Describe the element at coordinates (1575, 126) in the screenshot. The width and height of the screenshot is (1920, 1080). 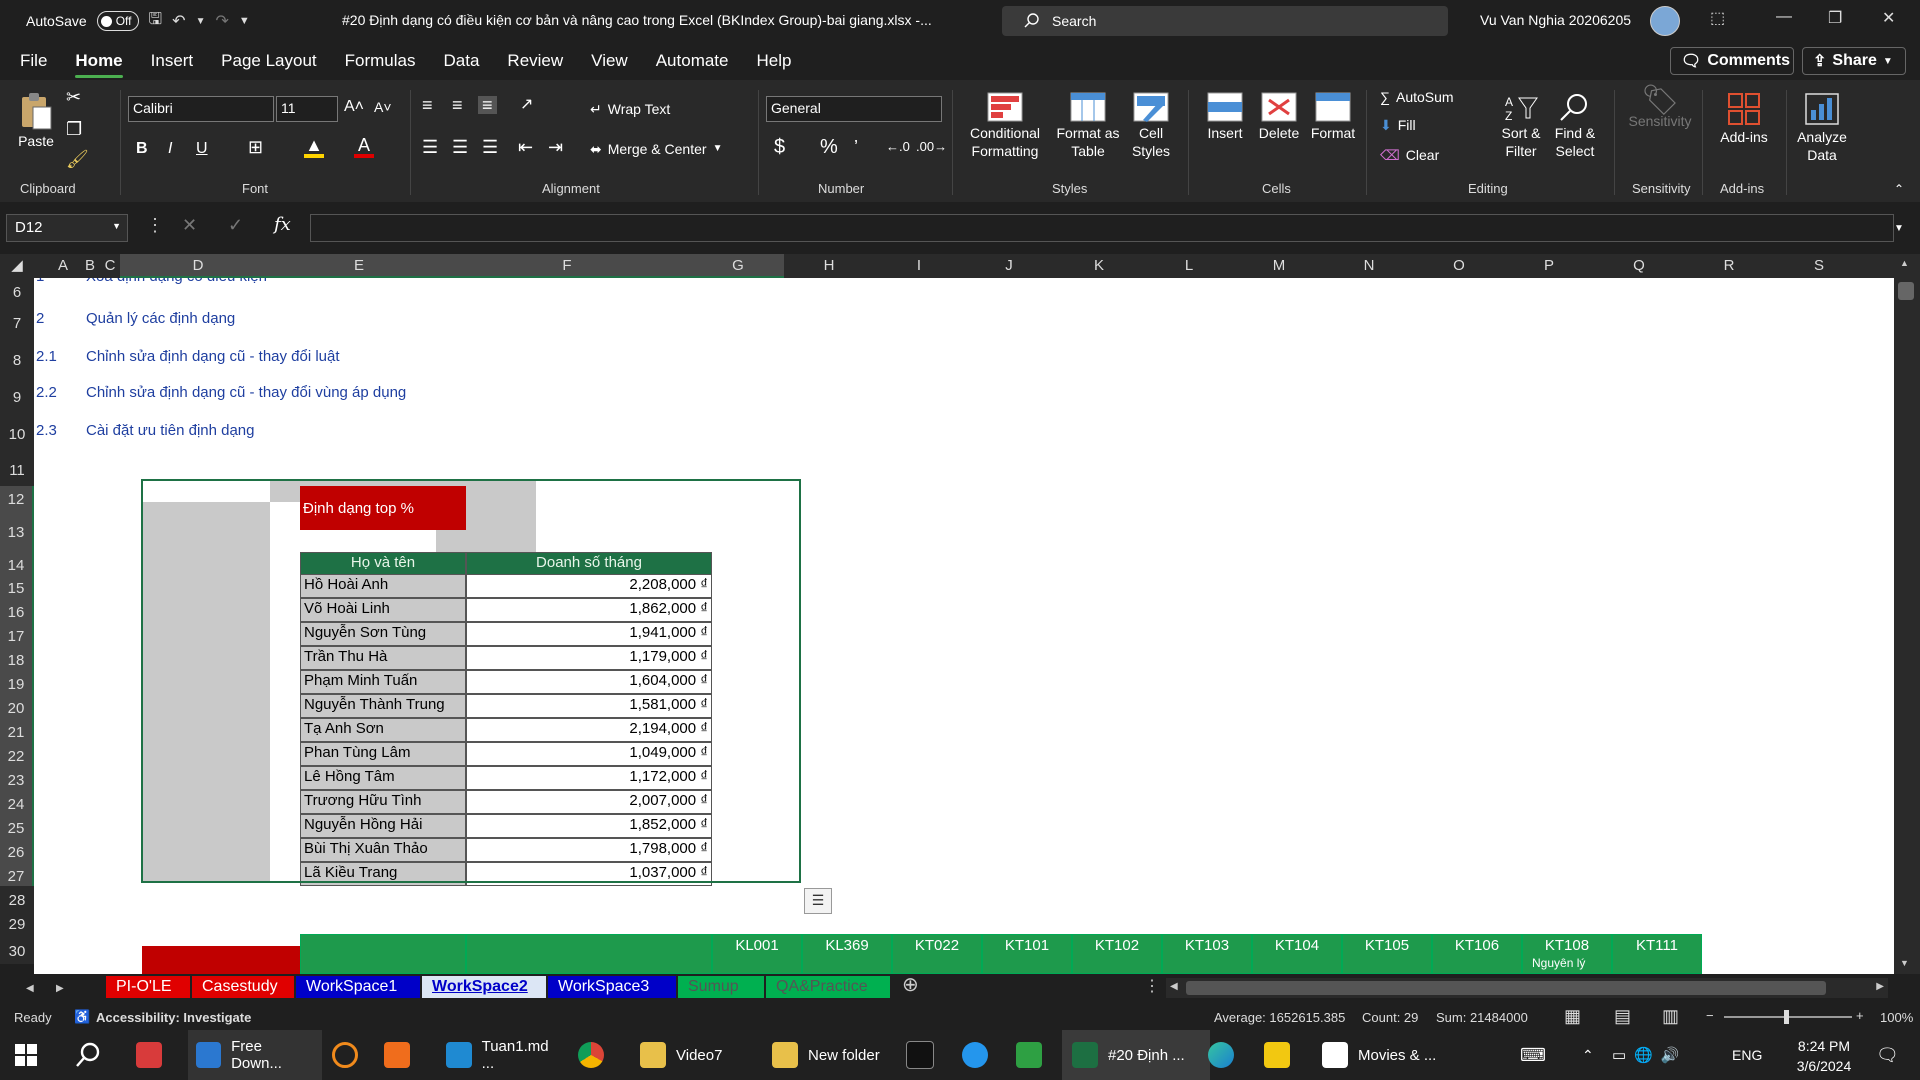
I see `find-select-button: Find & Select` at that location.